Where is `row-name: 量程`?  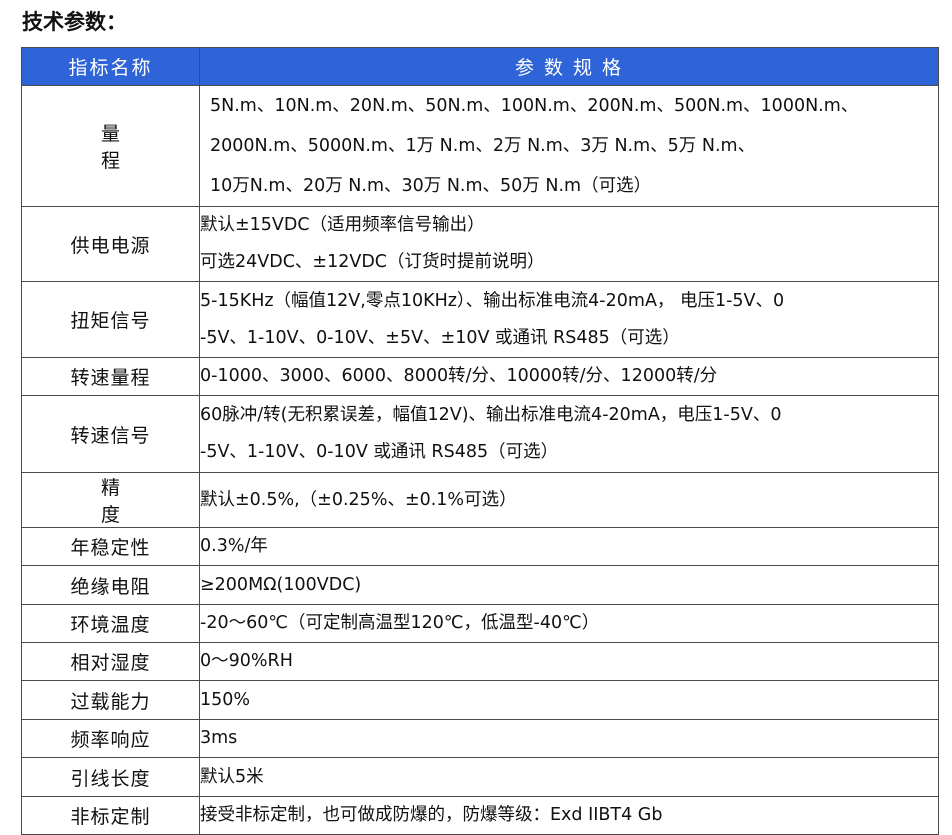 row-name: 量程 is located at coordinates (110, 146).